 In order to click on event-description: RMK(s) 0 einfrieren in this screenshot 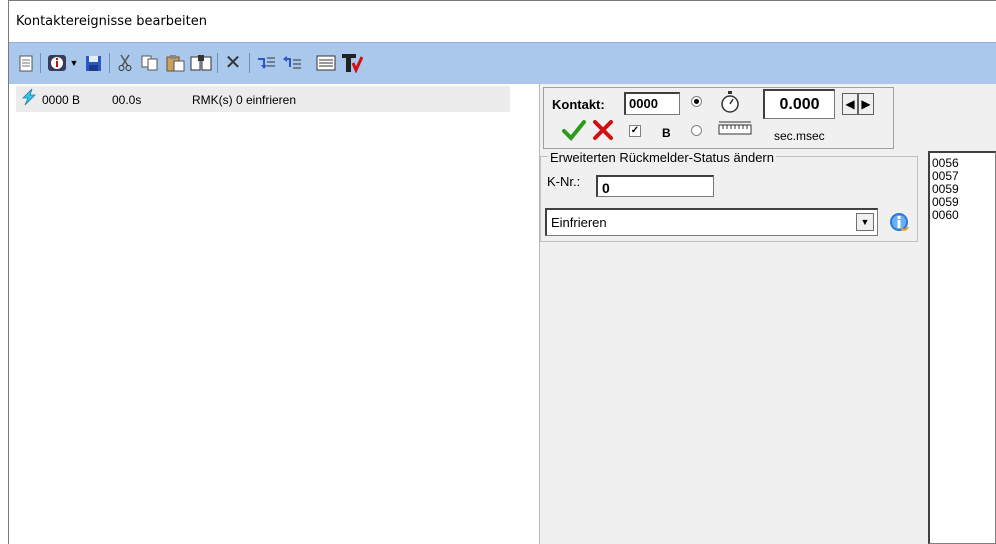, I will do `click(244, 100)`.